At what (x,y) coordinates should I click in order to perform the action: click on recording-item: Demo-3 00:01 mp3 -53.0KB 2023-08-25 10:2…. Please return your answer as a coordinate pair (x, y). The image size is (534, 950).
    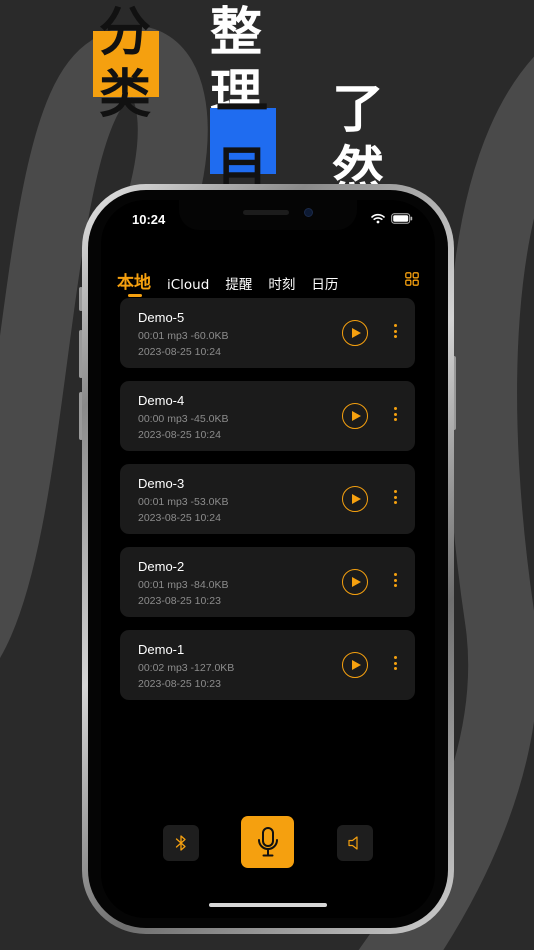
    Looking at the image, I should click on (267, 499).